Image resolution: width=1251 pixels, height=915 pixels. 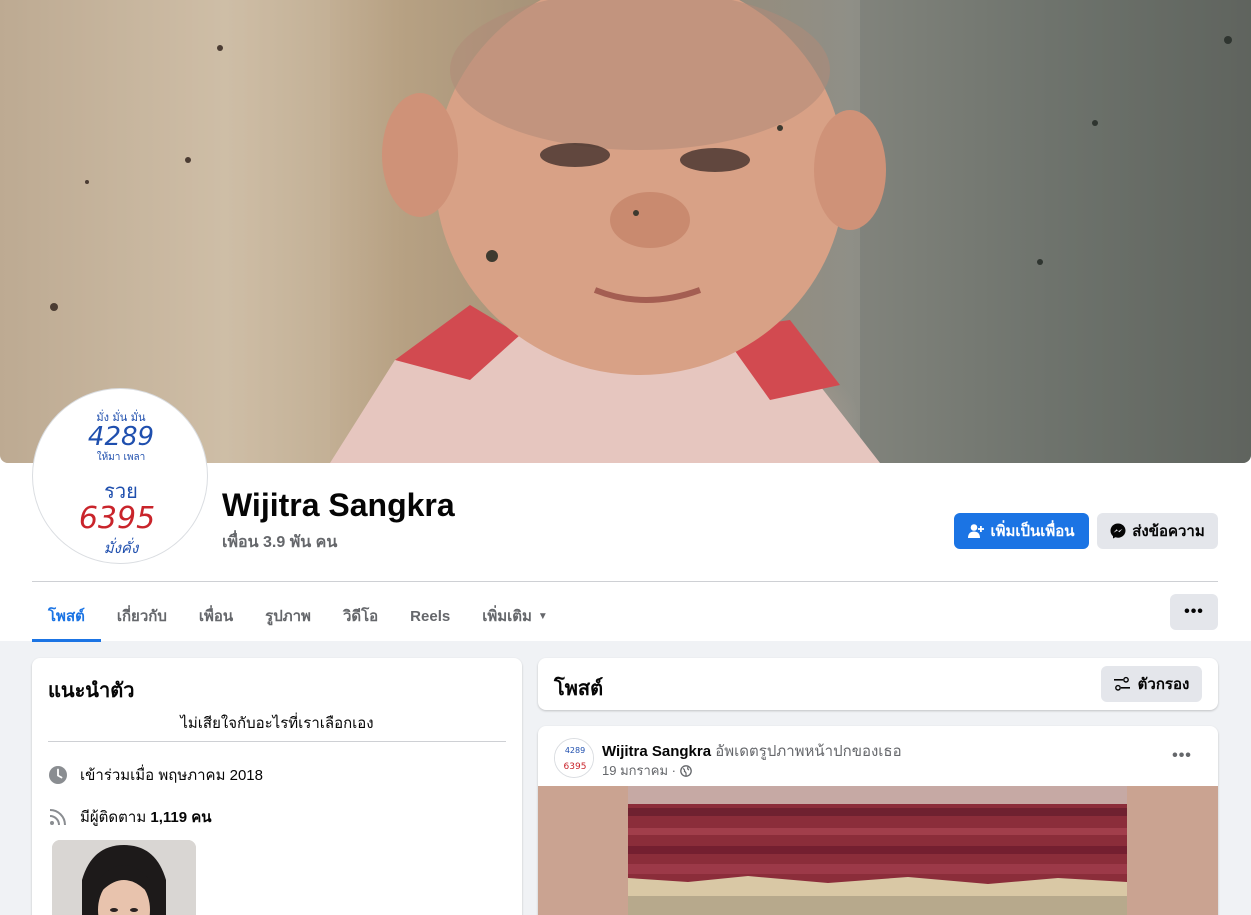 What do you see at coordinates (1032, 531) in the screenshot?
I see `add-friend-label: เพิ่มเป็นเพื่อน` at bounding box center [1032, 531].